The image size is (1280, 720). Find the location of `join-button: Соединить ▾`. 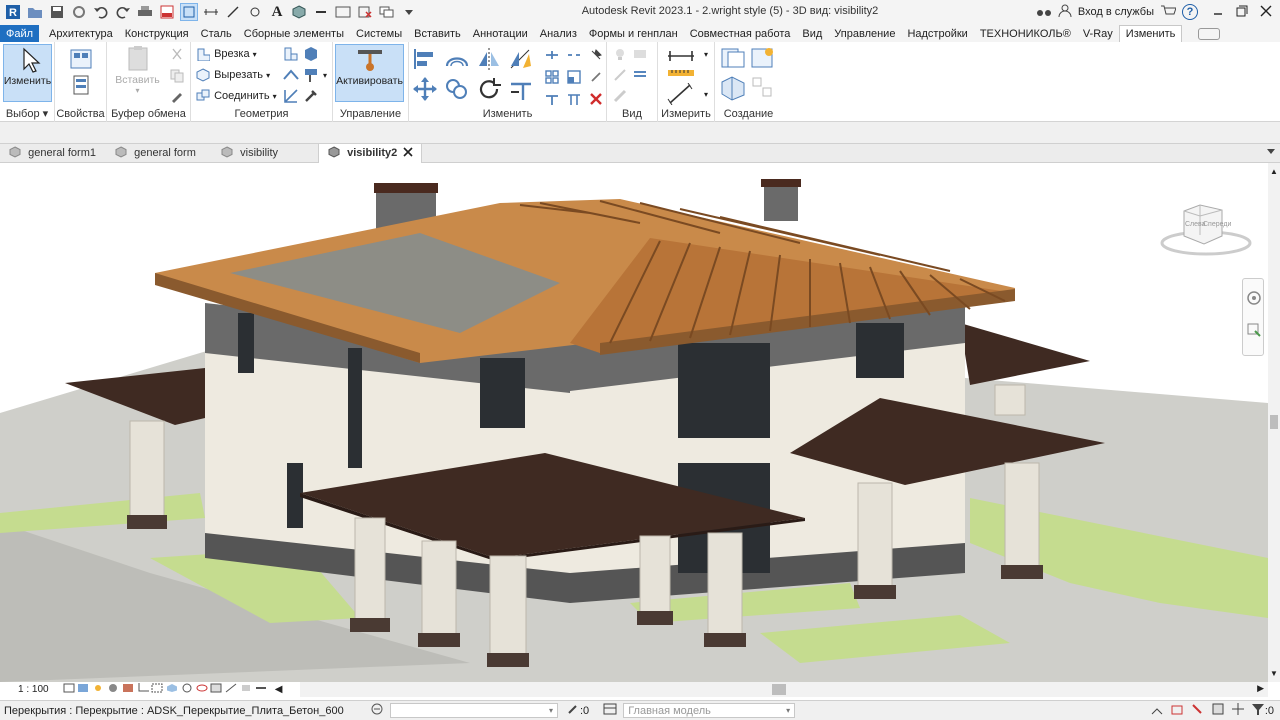

join-button: Соединить ▾ is located at coordinates (236, 96).